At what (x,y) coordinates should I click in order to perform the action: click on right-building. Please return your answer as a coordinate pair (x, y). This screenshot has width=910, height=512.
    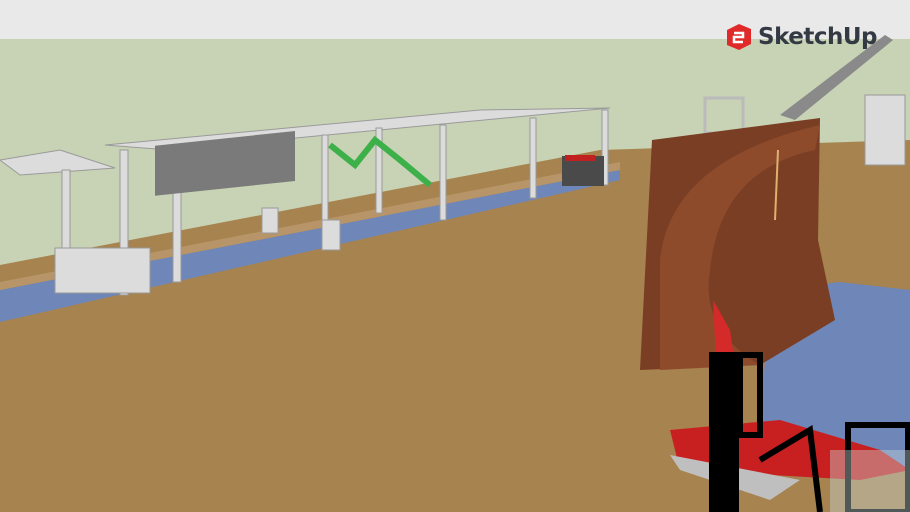
    Looking at the image, I should click on (885, 130).